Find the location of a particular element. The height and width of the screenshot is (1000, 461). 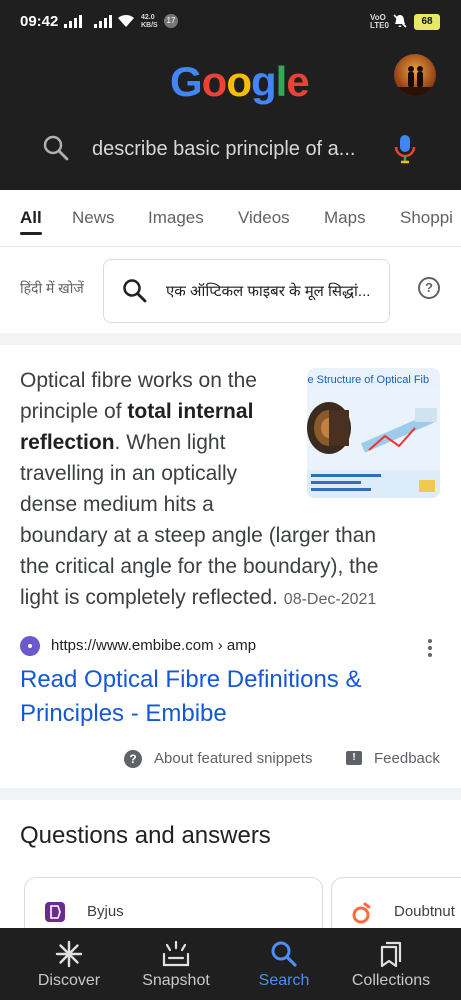

nav-label: Discover is located at coordinates (69, 980).